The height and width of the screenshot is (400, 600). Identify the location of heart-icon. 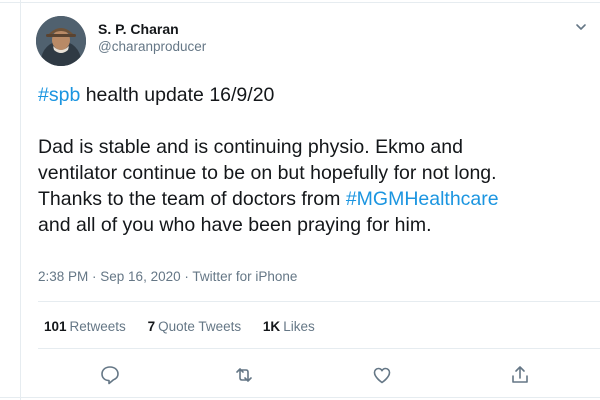
(382, 375).